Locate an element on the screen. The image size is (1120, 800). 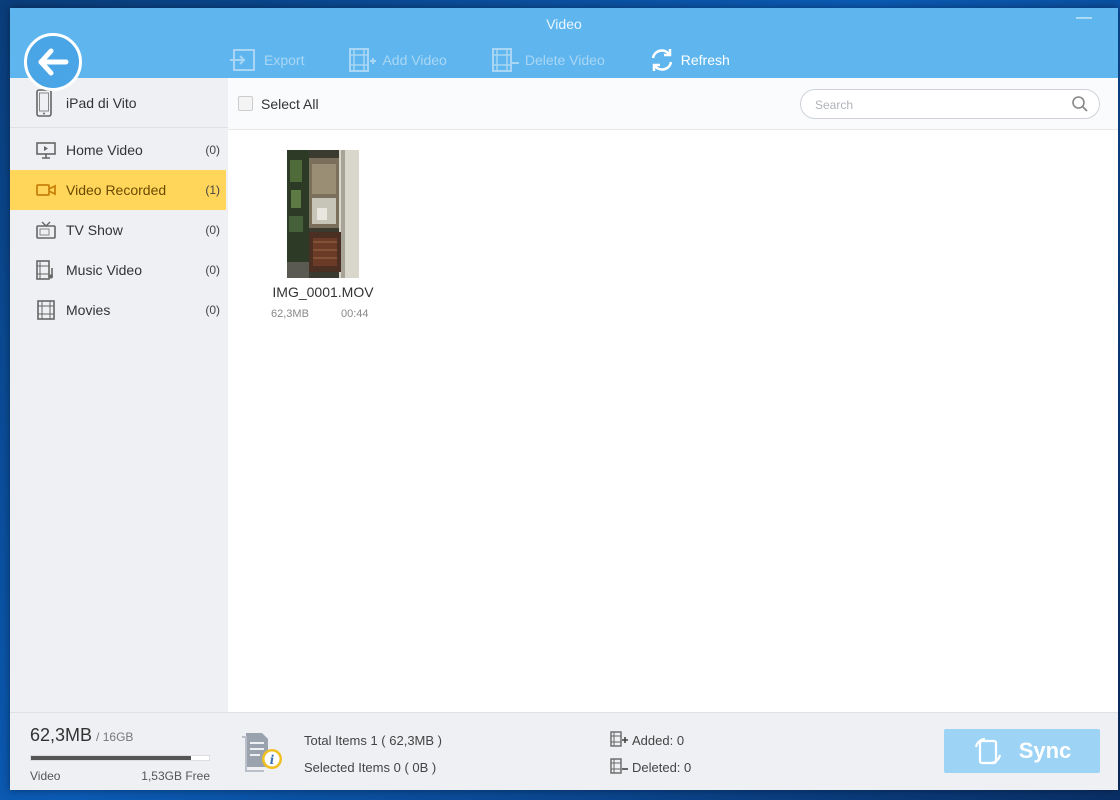
video-thumbnail is located at coordinates (323, 214).